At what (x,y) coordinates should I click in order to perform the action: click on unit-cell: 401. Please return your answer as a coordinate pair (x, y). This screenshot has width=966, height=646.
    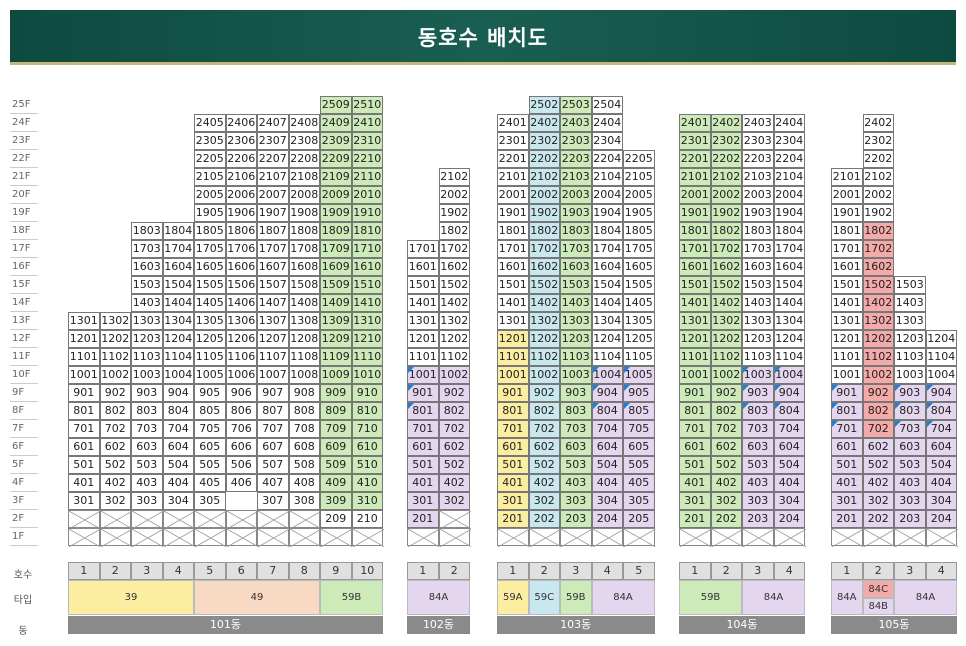
    Looking at the image, I should click on (84, 483).